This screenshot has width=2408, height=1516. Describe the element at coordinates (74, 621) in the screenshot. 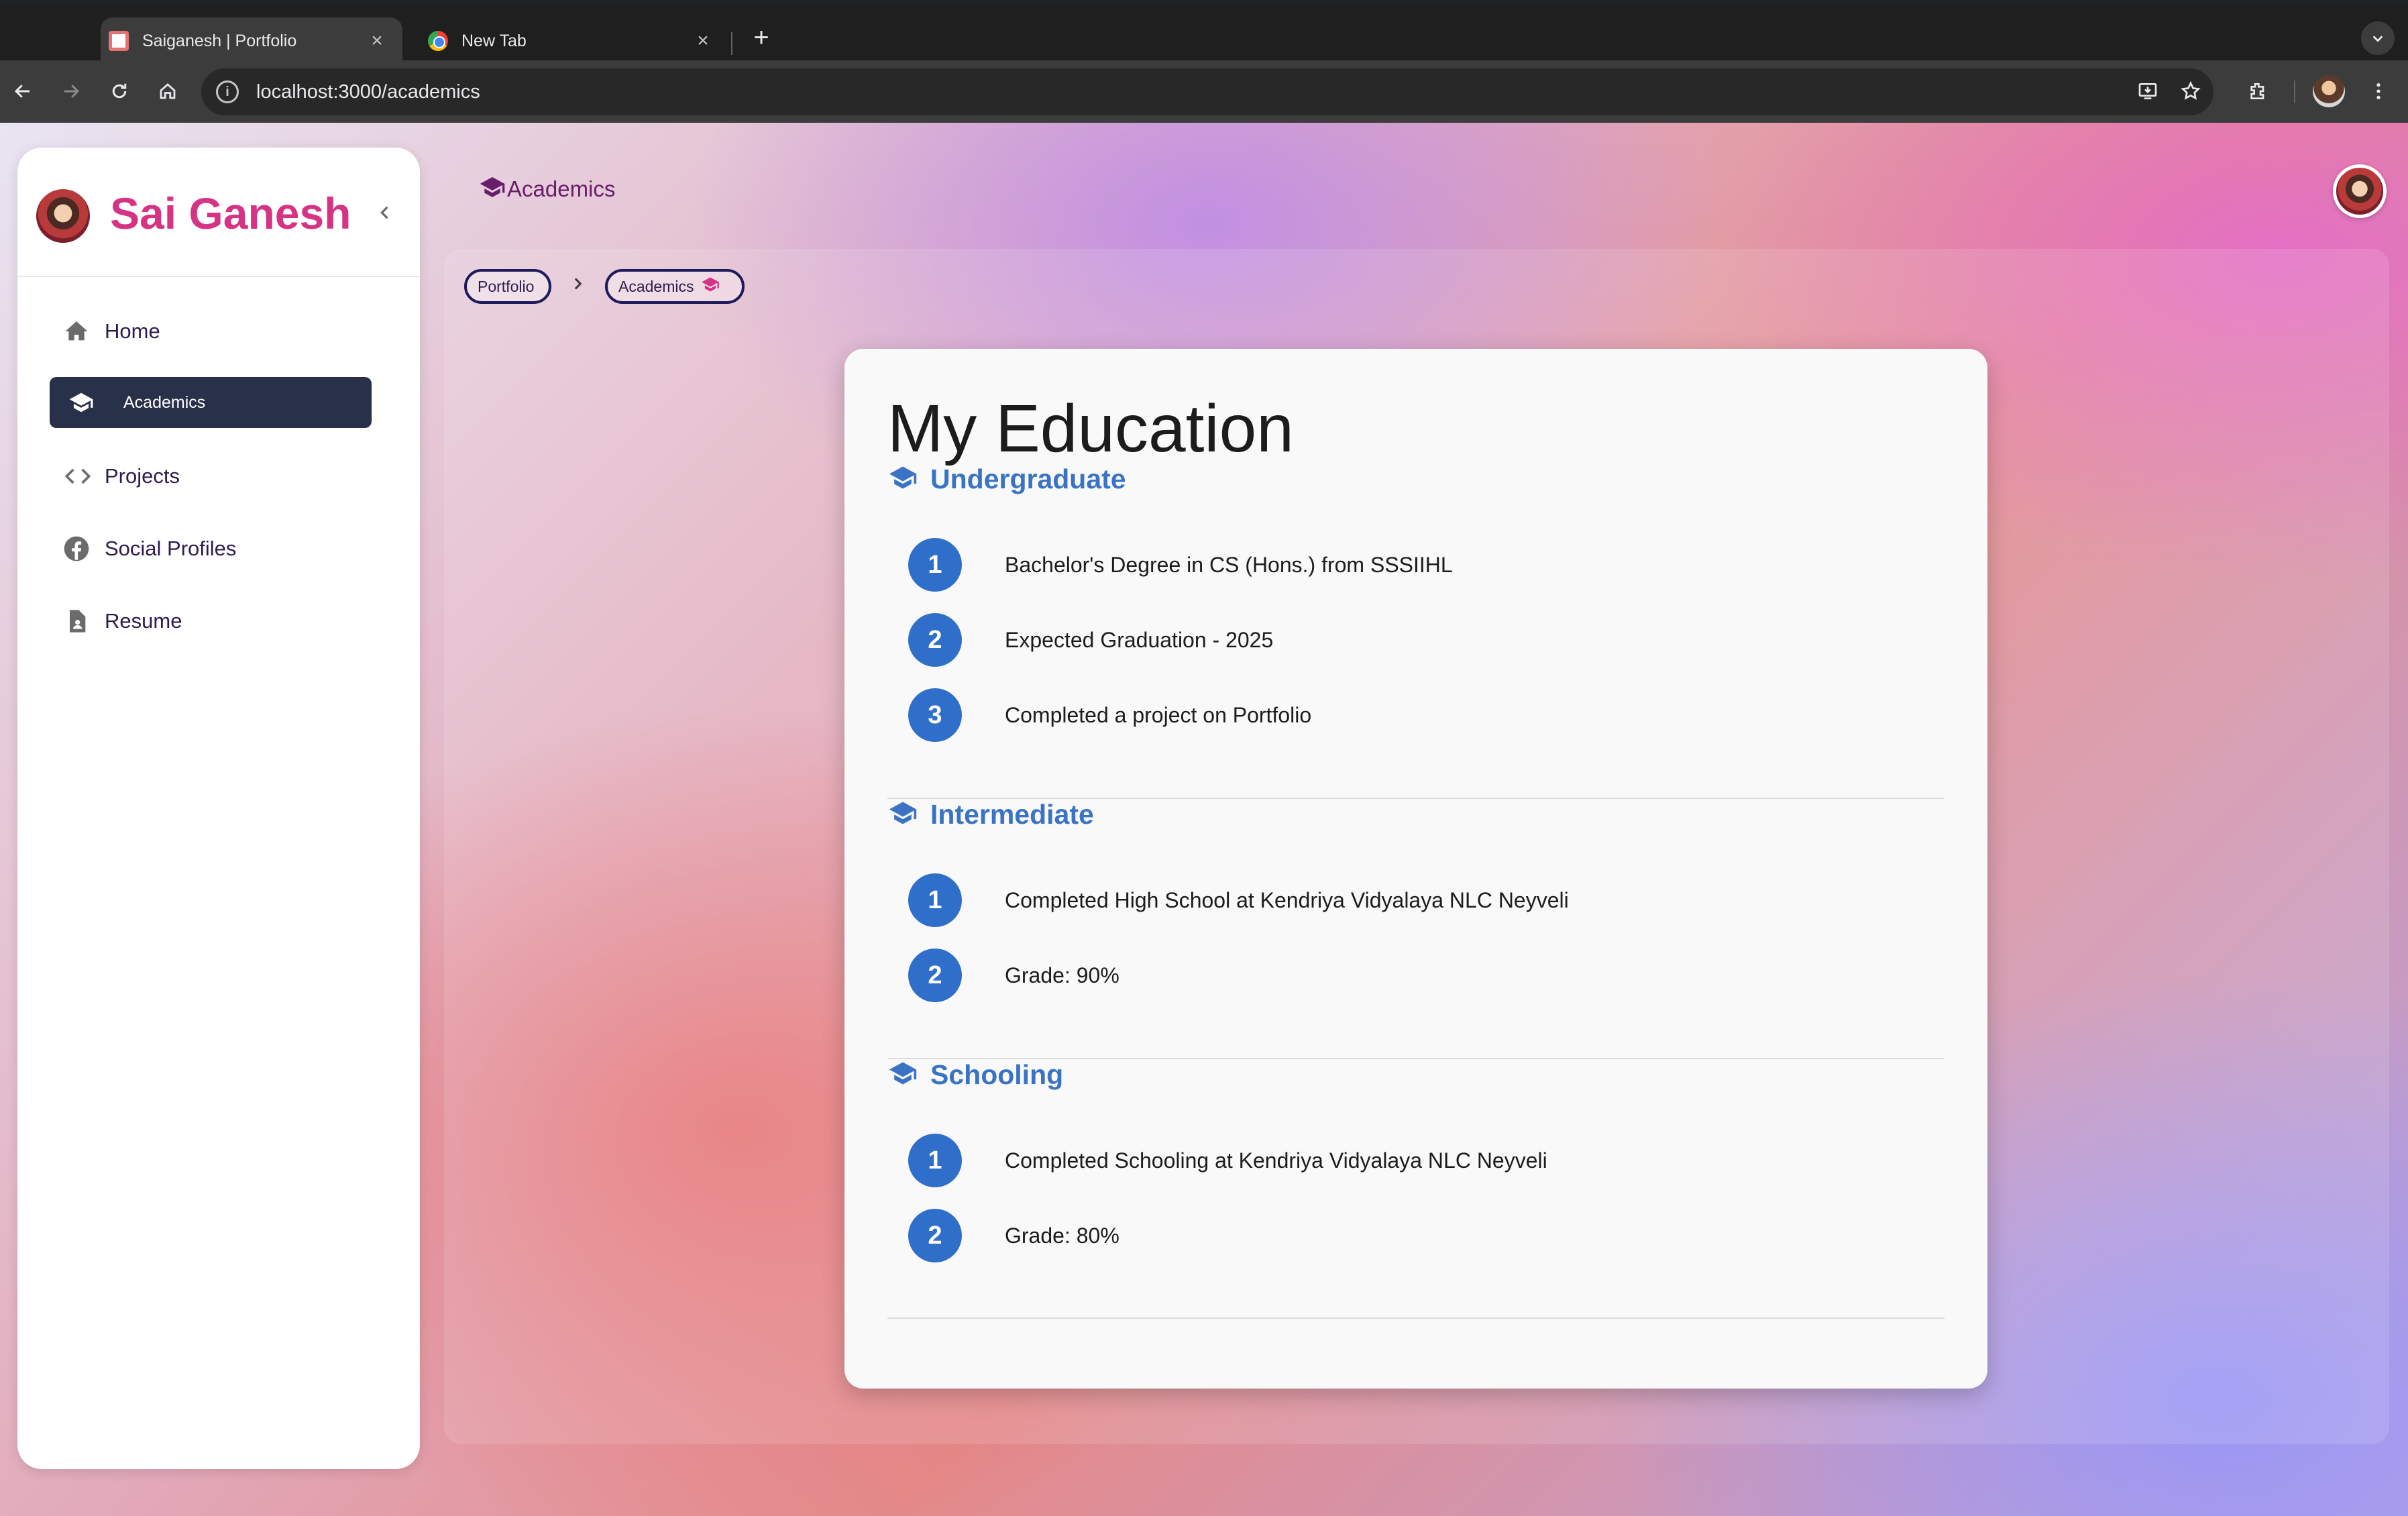

I see `document-icon` at that location.